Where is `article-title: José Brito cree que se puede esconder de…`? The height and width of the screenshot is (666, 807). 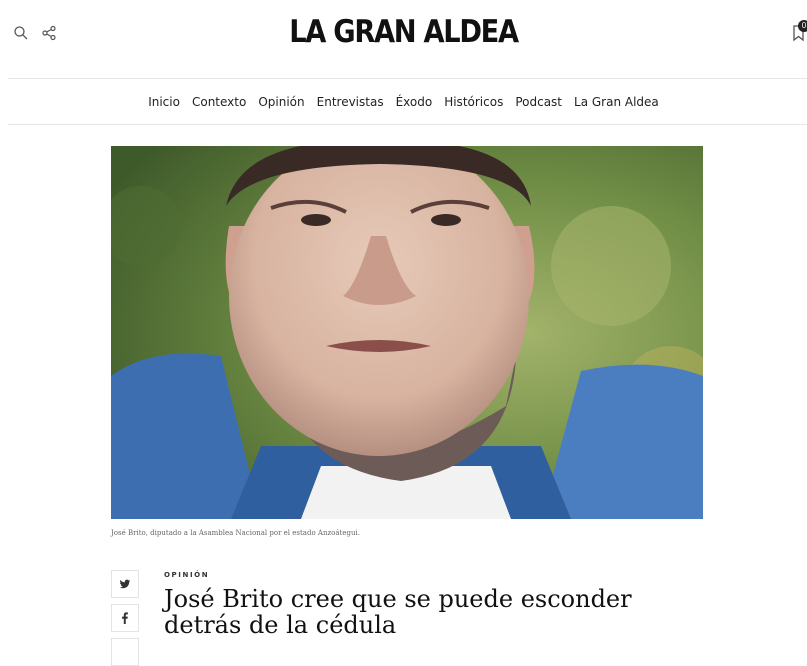 article-title: José Brito cree que se puede esconder de… is located at coordinates (404, 612).